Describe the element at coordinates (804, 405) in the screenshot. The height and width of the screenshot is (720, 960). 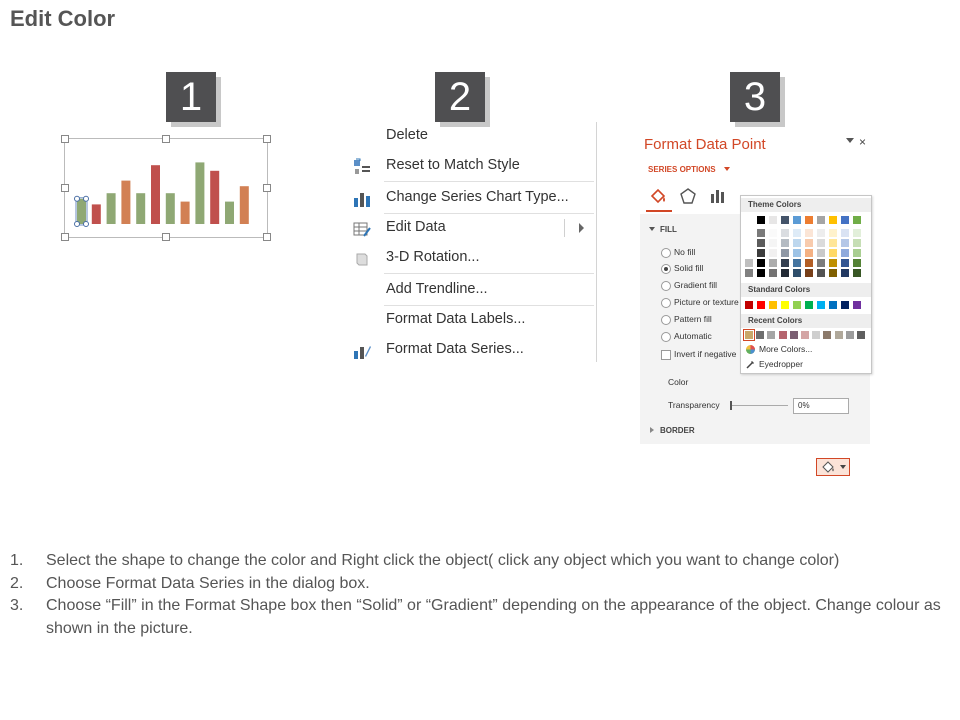
I see `transparency-value: 0%` at that location.